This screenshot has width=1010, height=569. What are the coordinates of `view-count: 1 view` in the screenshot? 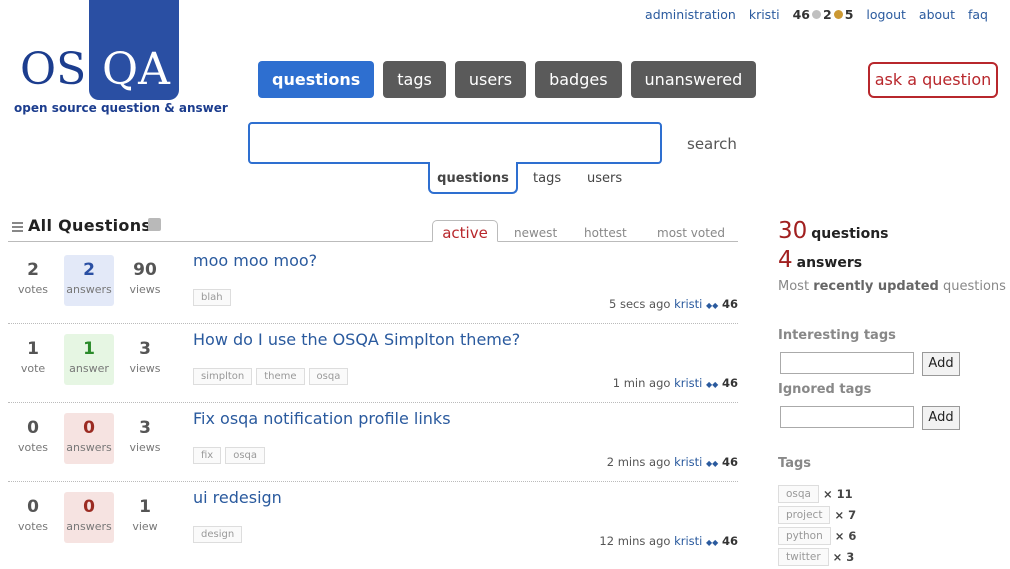 It's located at (145, 517).